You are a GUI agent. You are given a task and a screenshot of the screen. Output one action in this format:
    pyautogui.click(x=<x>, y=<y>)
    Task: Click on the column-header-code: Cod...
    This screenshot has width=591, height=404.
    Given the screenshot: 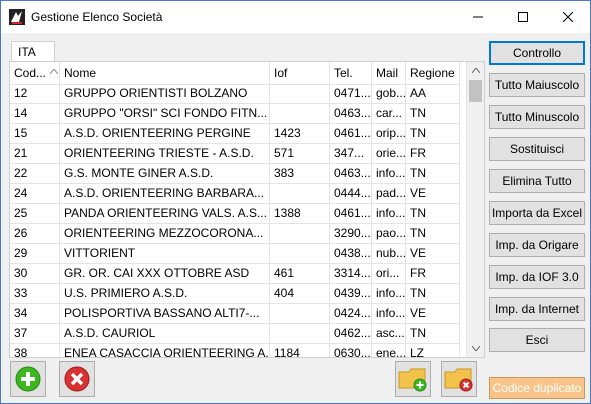 What is the action you would take?
    pyautogui.click(x=35, y=73)
    